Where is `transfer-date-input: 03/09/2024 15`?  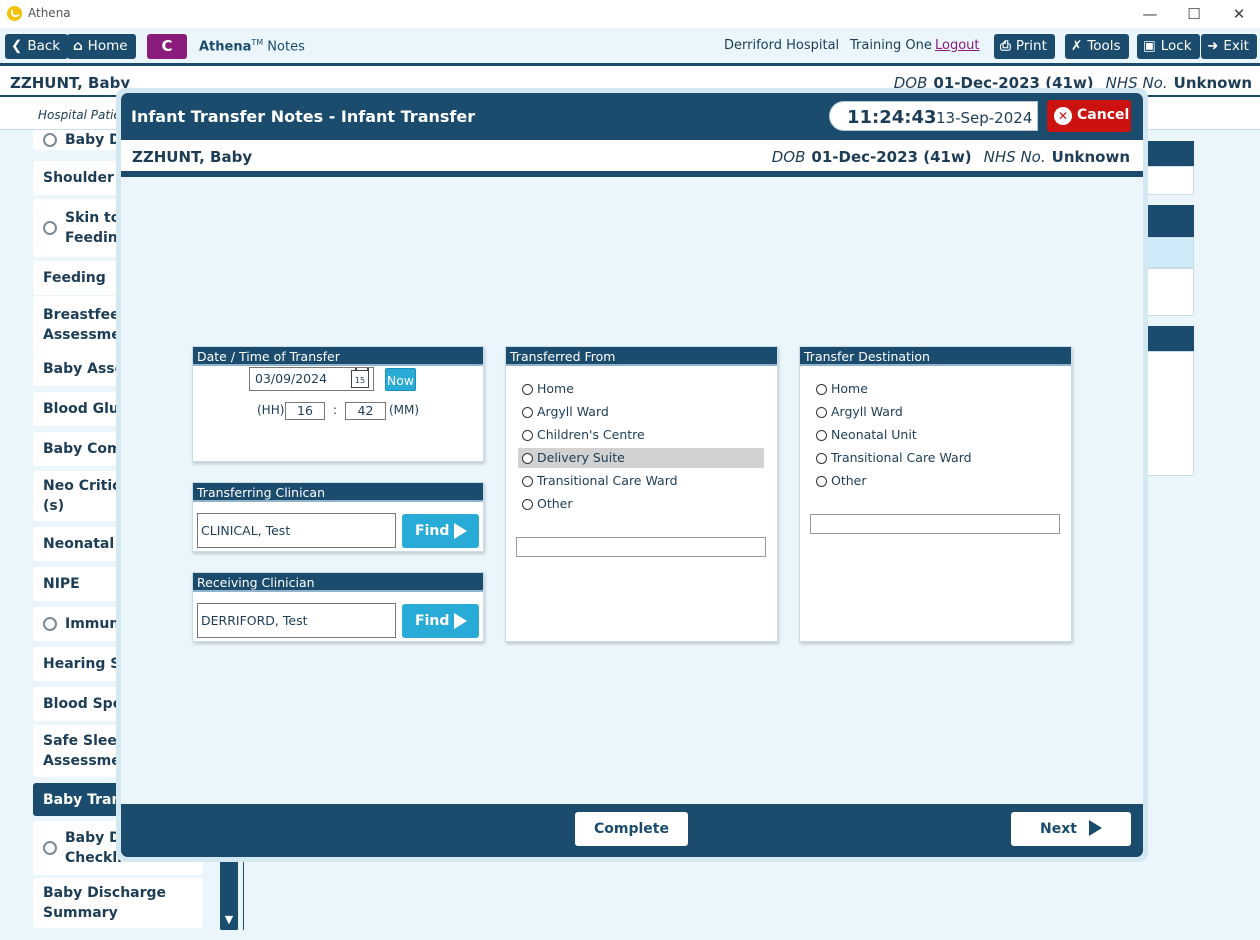 transfer-date-input: 03/09/2024 15 is located at coordinates (311, 379).